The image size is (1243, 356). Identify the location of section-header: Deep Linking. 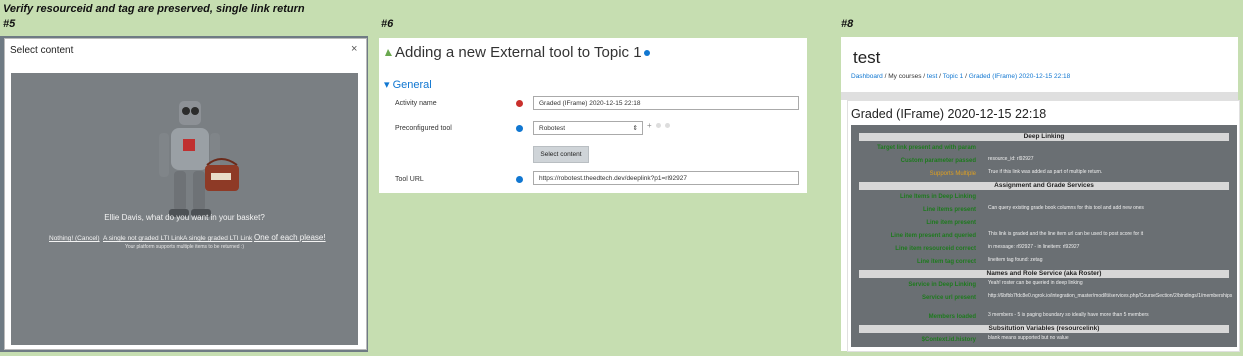
(1044, 137).